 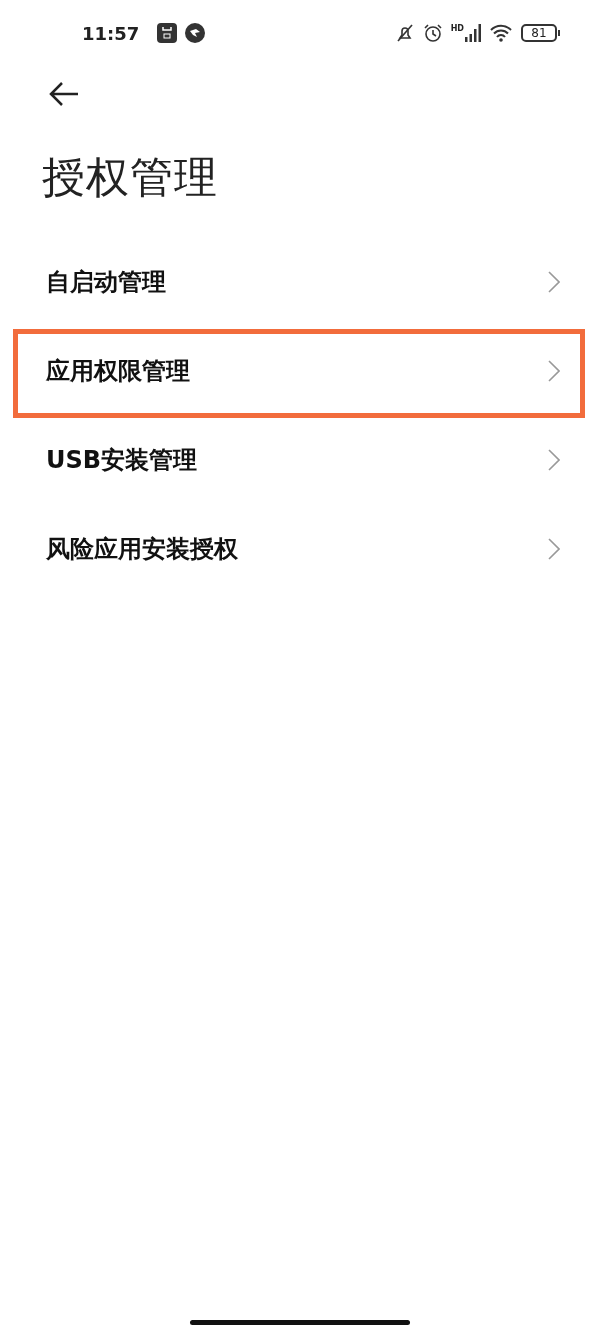 What do you see at coordinates (473, 33) in the screenshot?
I see `signal-icon` at bounding box center [473, 33].